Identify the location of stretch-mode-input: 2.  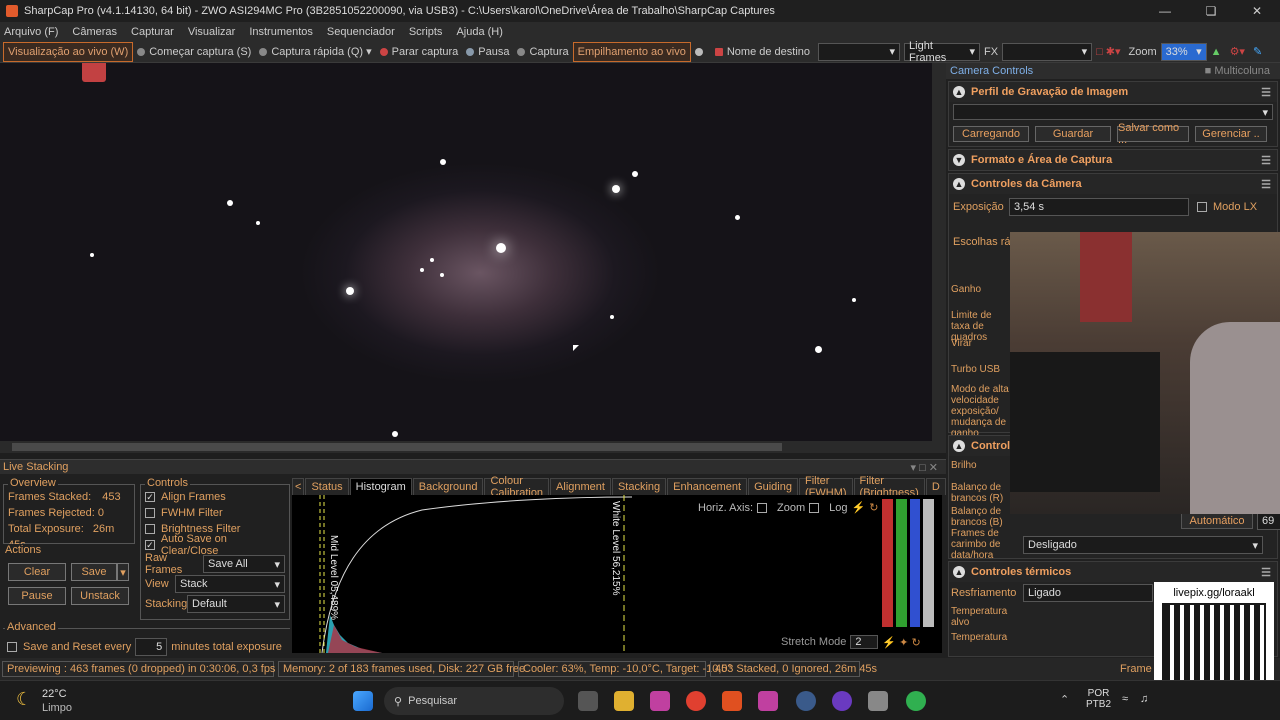
(864, 642).